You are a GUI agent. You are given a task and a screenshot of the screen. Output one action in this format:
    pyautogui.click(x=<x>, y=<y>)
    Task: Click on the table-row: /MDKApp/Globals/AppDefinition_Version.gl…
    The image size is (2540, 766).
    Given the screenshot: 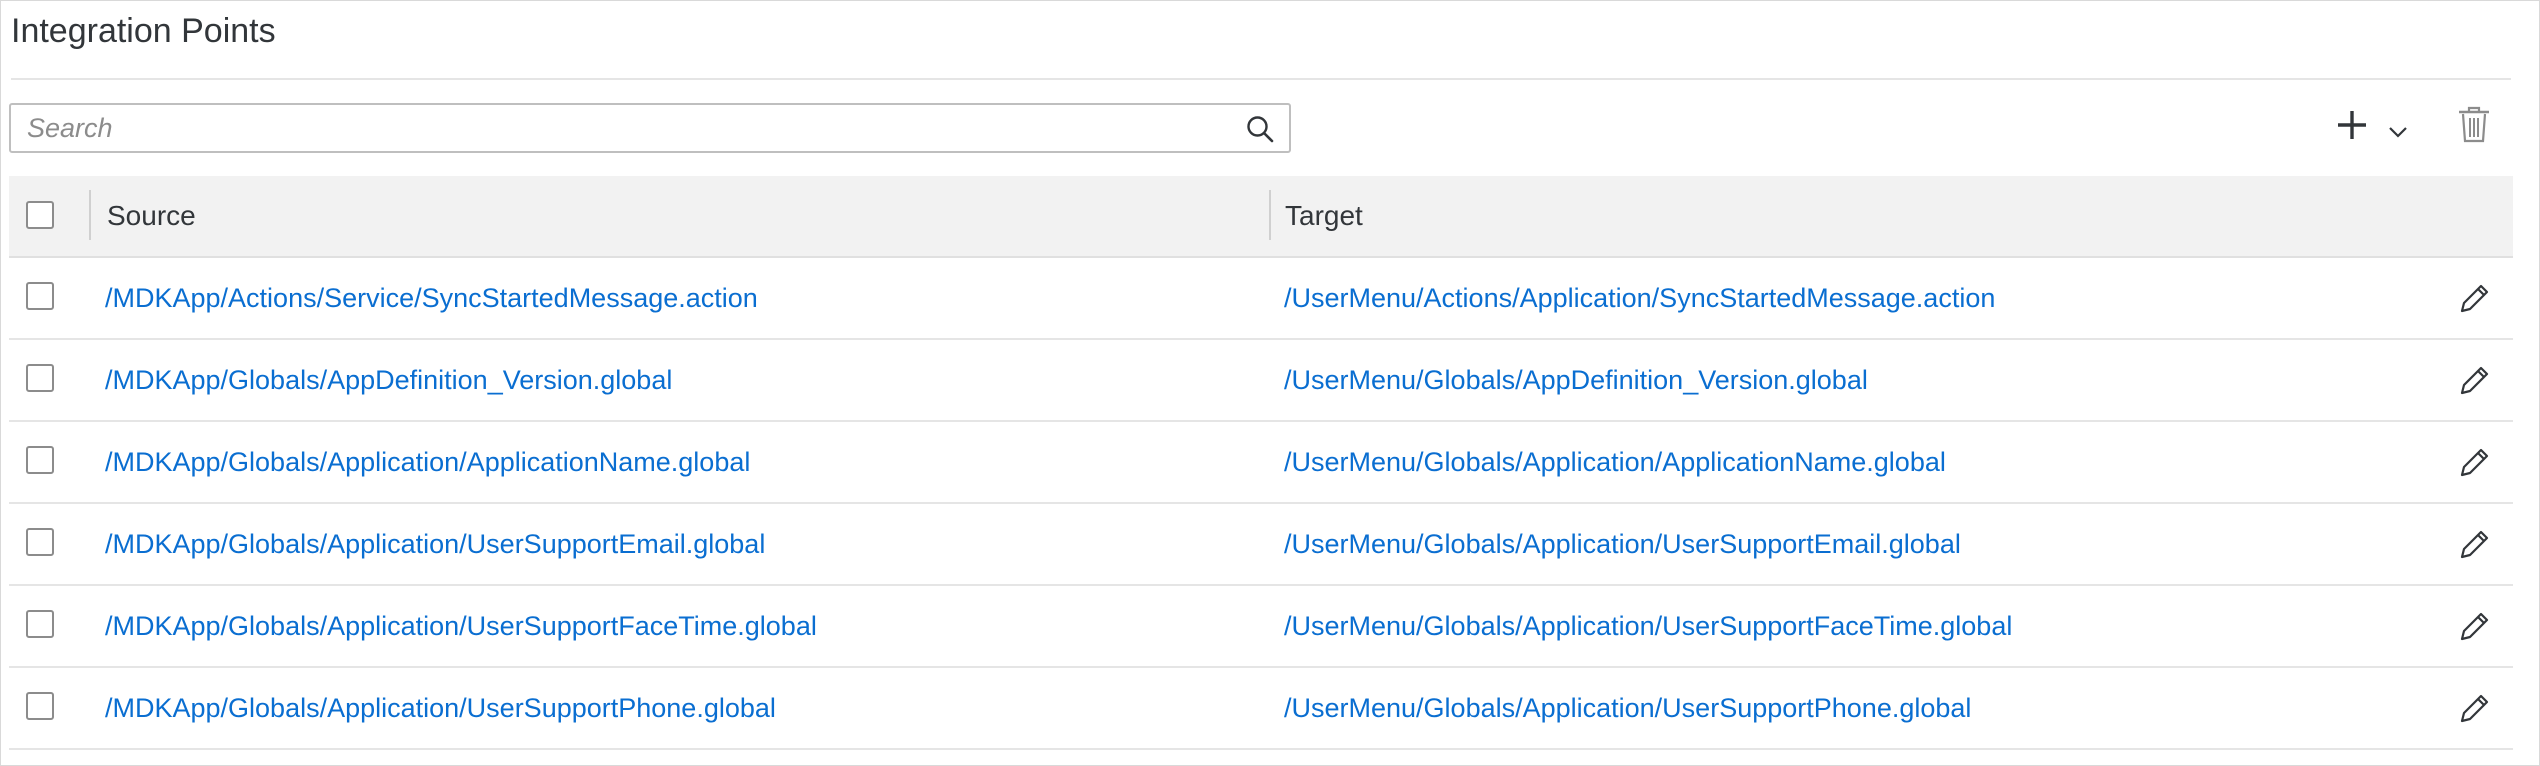 What is the action you would take?
    pyautogui.click(x=1261, y=381)
    